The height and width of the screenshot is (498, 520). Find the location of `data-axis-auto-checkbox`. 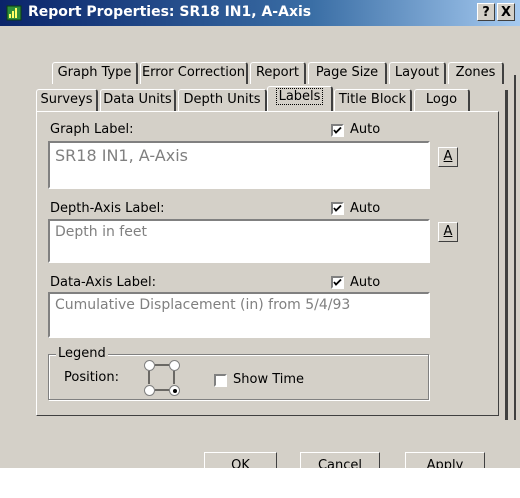

data-axis-auto-checkbox is located at coordinates (337, 282).